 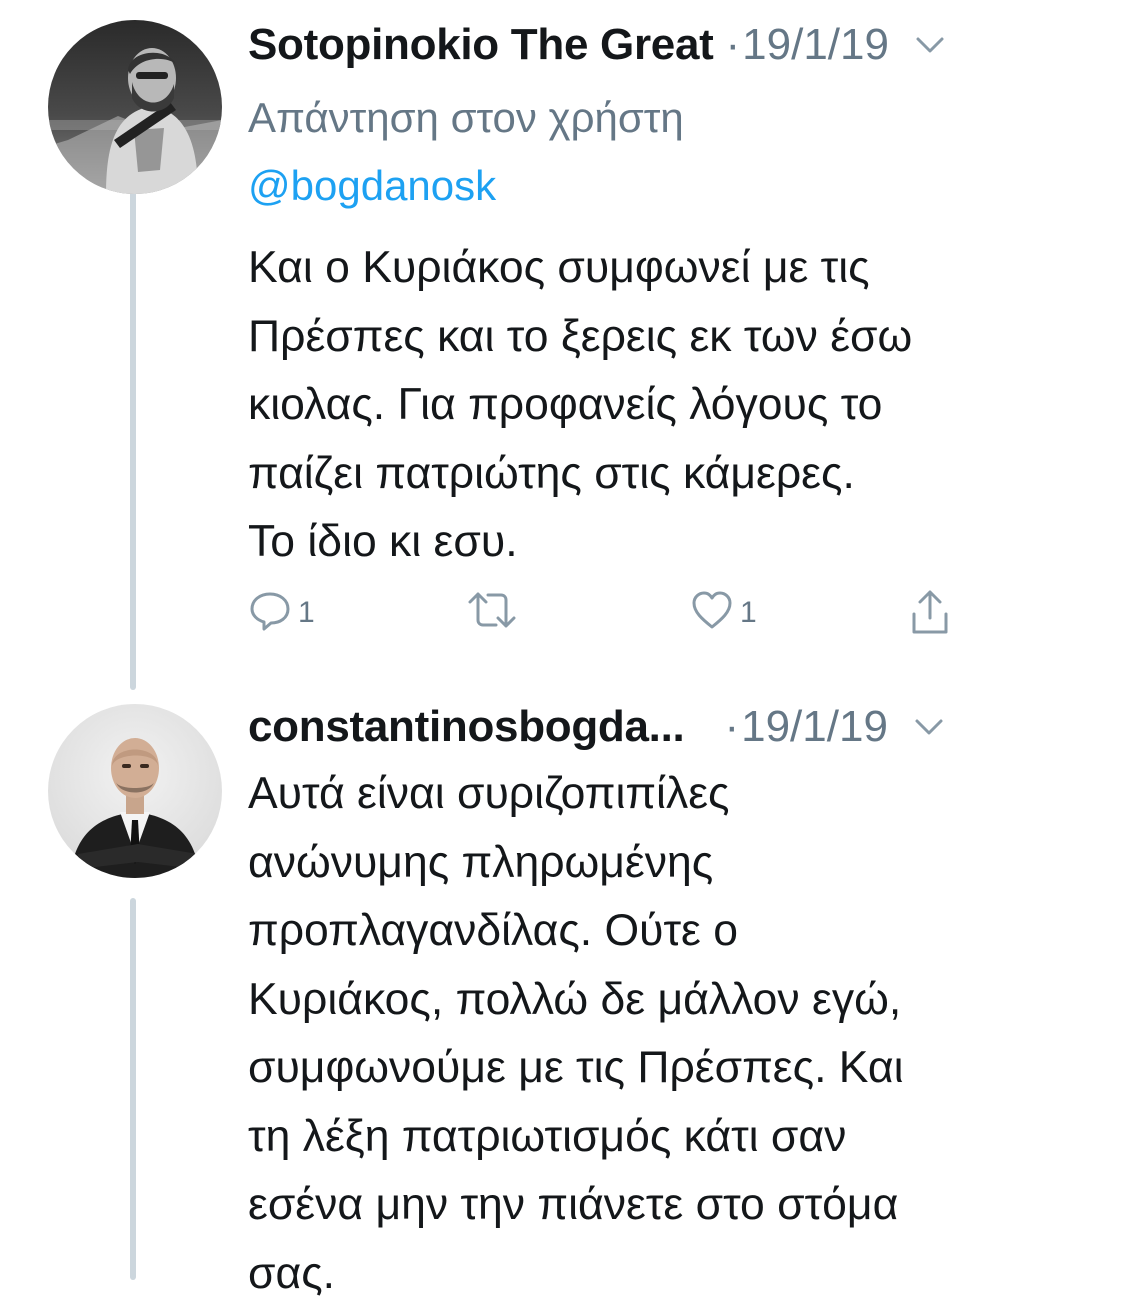 What do you see at coordinates (492, 612) in the screenshot?
I see `retweet-icon` at bounding box center [492, 612].